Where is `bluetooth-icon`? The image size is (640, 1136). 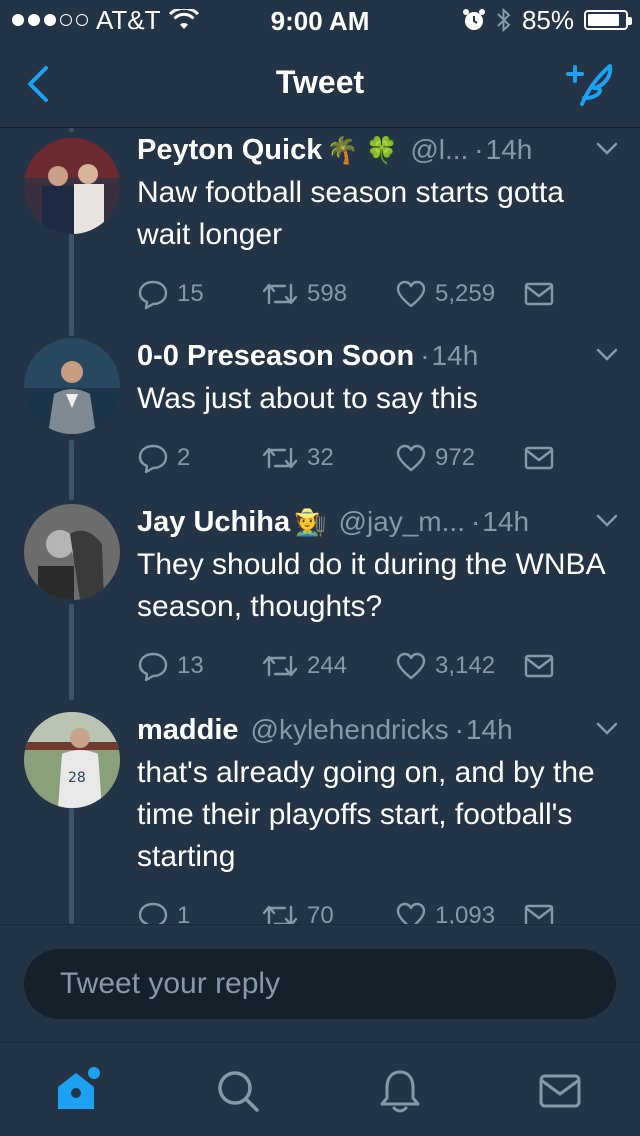 bluetooth-icon is located at coordinates (504, 20).